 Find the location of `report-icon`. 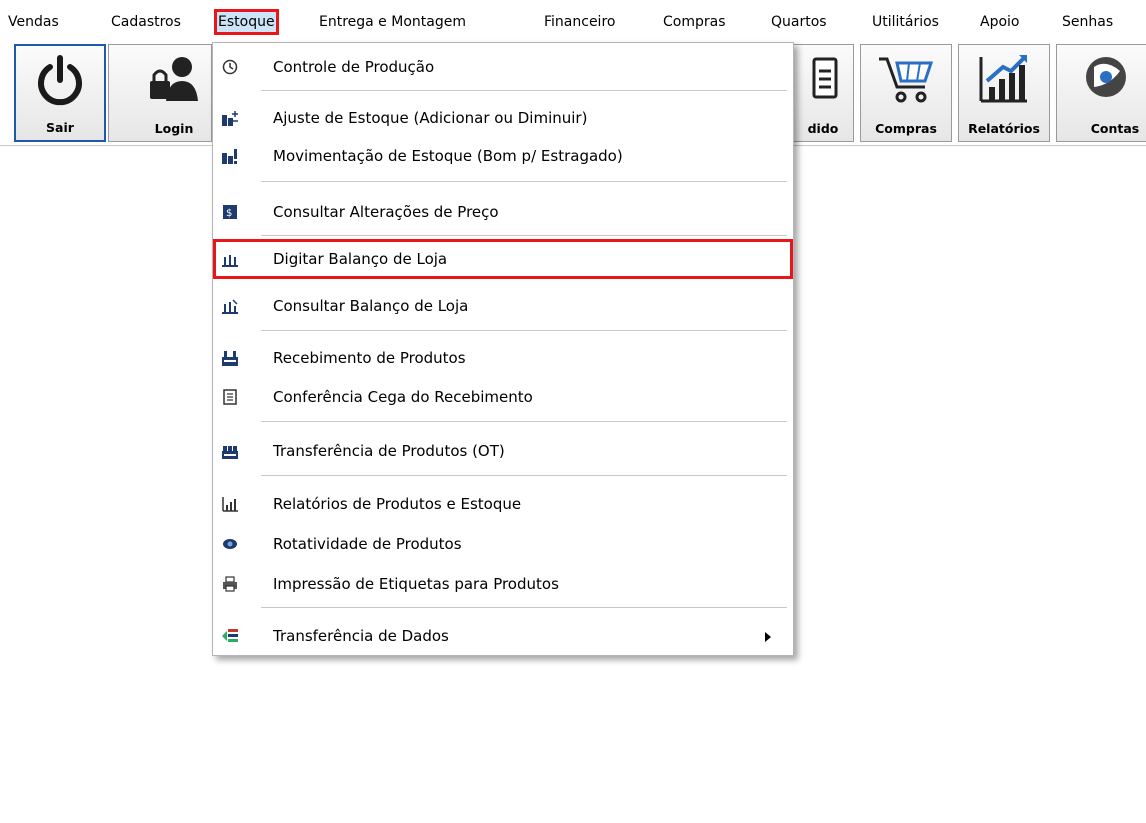

report-icon is located at coordinates (230, 504).